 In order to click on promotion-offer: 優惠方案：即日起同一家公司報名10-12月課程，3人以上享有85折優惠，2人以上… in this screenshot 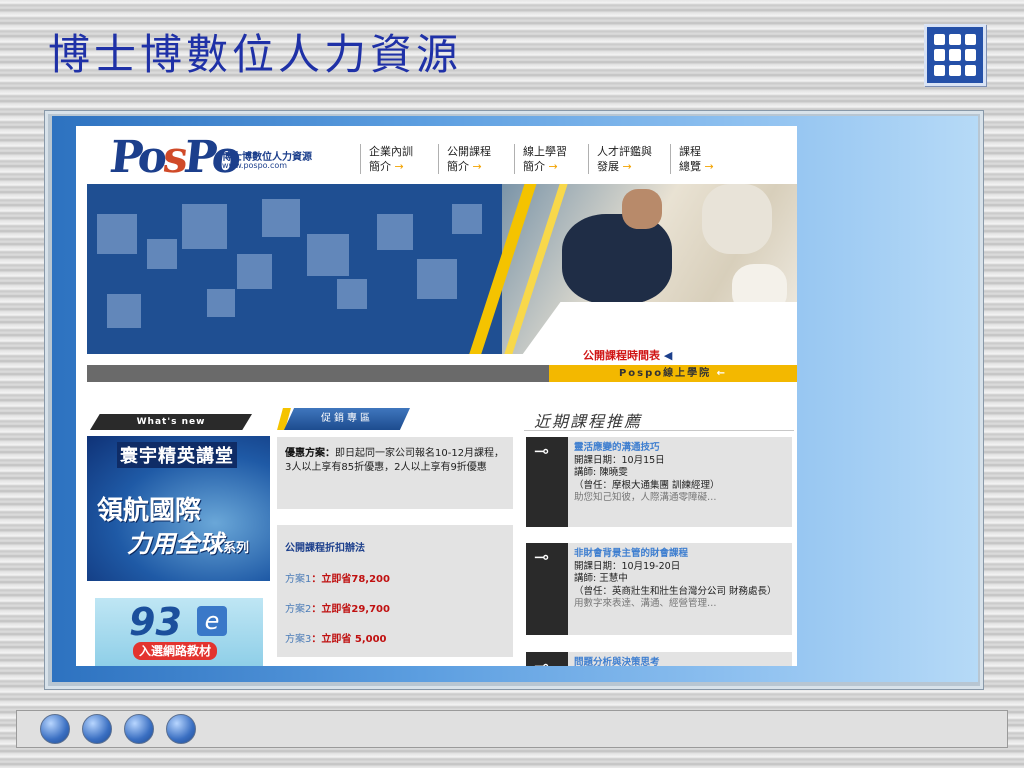, I will do `click(395, 473)`.